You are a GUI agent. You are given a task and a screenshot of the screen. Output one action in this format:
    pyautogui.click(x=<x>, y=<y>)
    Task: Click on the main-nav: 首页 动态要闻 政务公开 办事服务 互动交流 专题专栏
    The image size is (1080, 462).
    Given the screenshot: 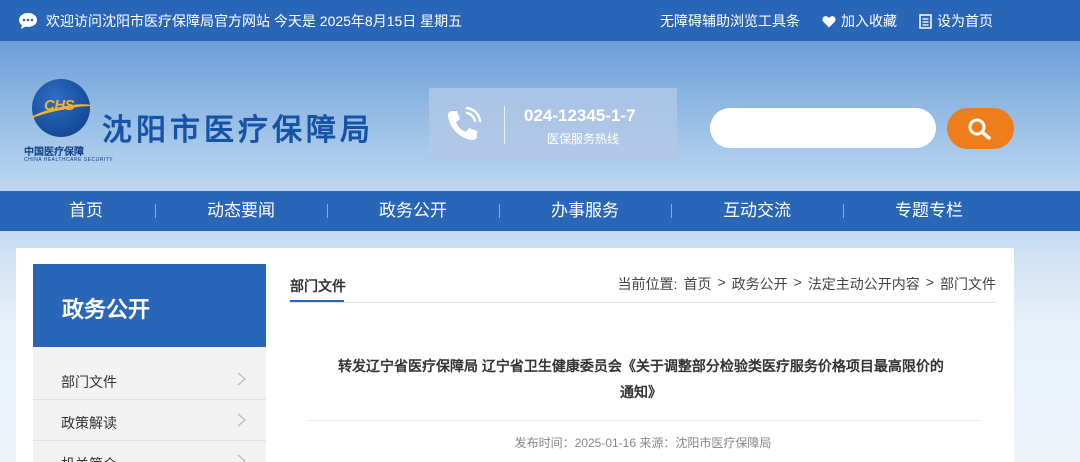 What is the action you would take?
    pyautogui.click(x=540, y=211)
    